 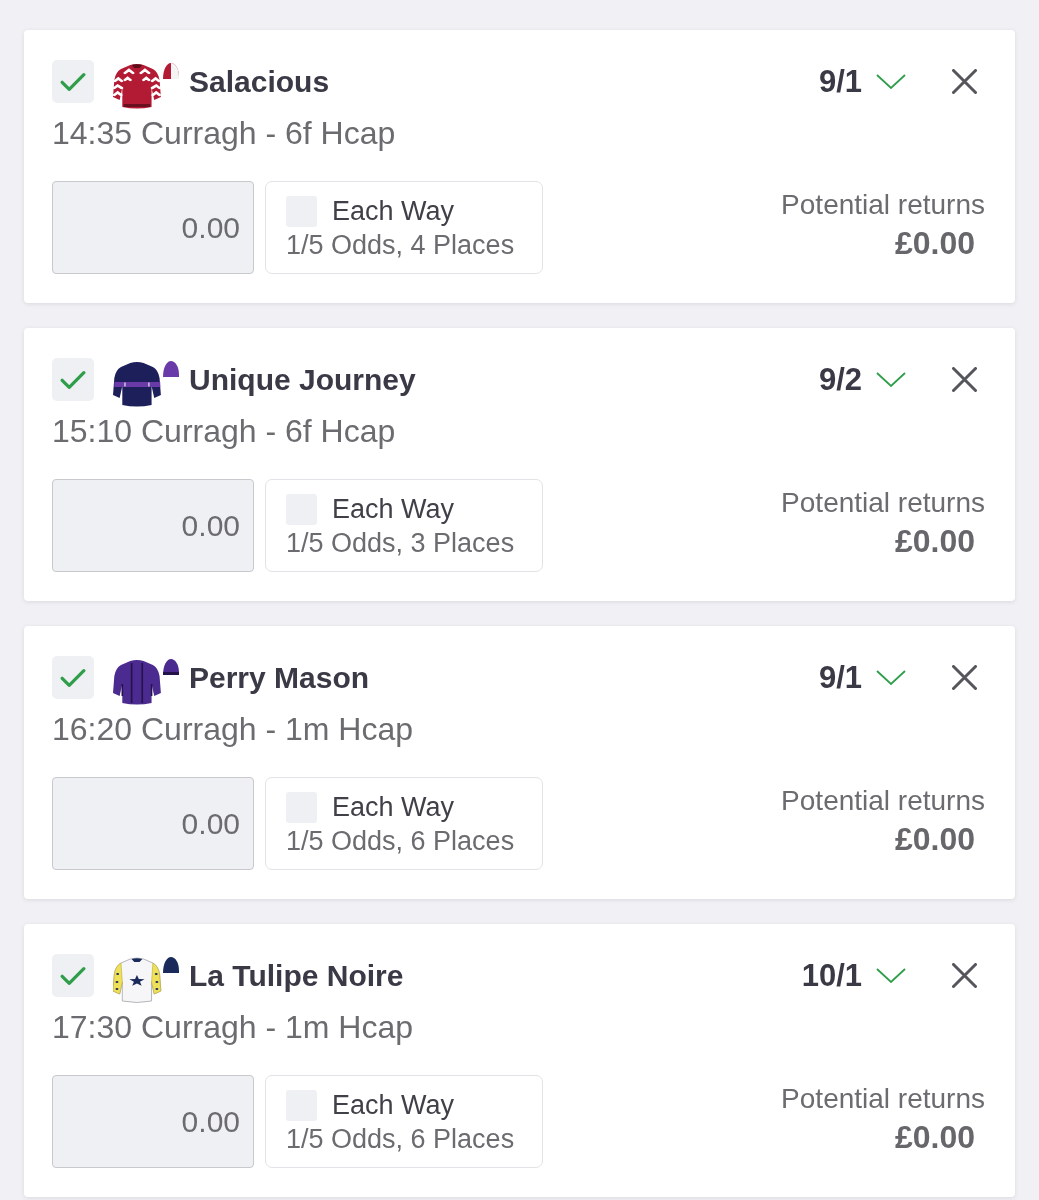 What do you see at coordinates (401, 245) in the screenshot?
I see `each-way-terms: 1/5 Odds, 4 Places` at bounding box center [401, 245].